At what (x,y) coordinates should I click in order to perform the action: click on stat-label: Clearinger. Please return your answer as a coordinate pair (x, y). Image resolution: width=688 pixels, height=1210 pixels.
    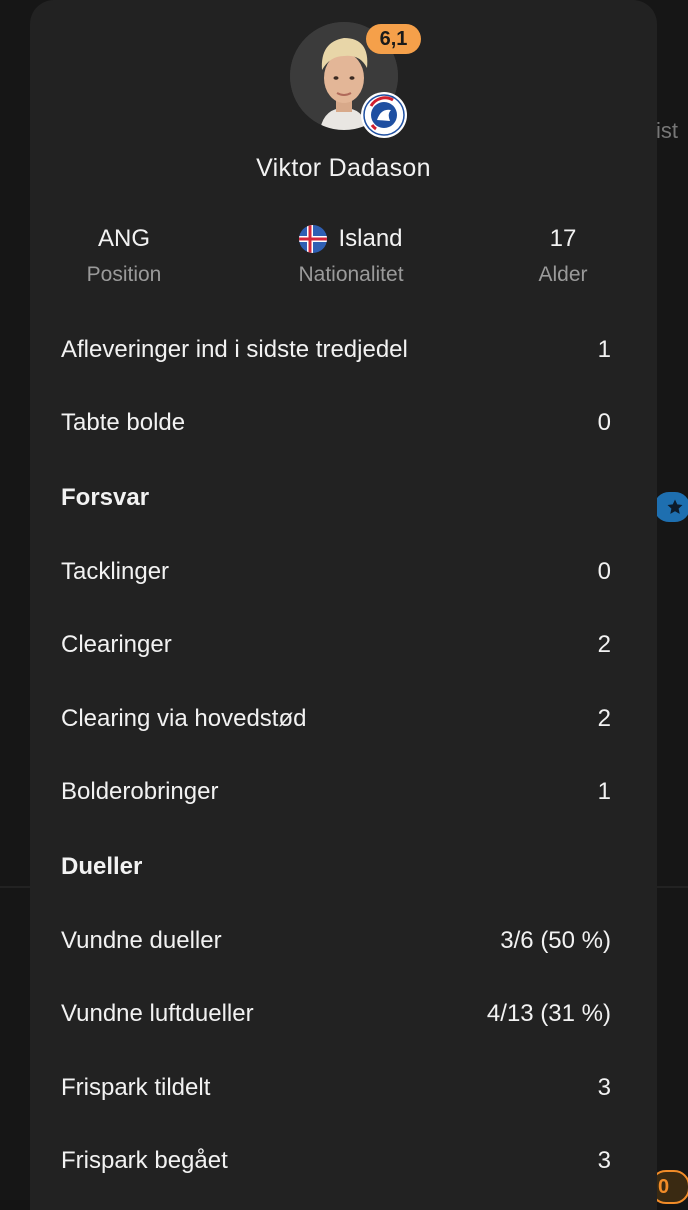
    Looking at the image, I should click on (116, 645).